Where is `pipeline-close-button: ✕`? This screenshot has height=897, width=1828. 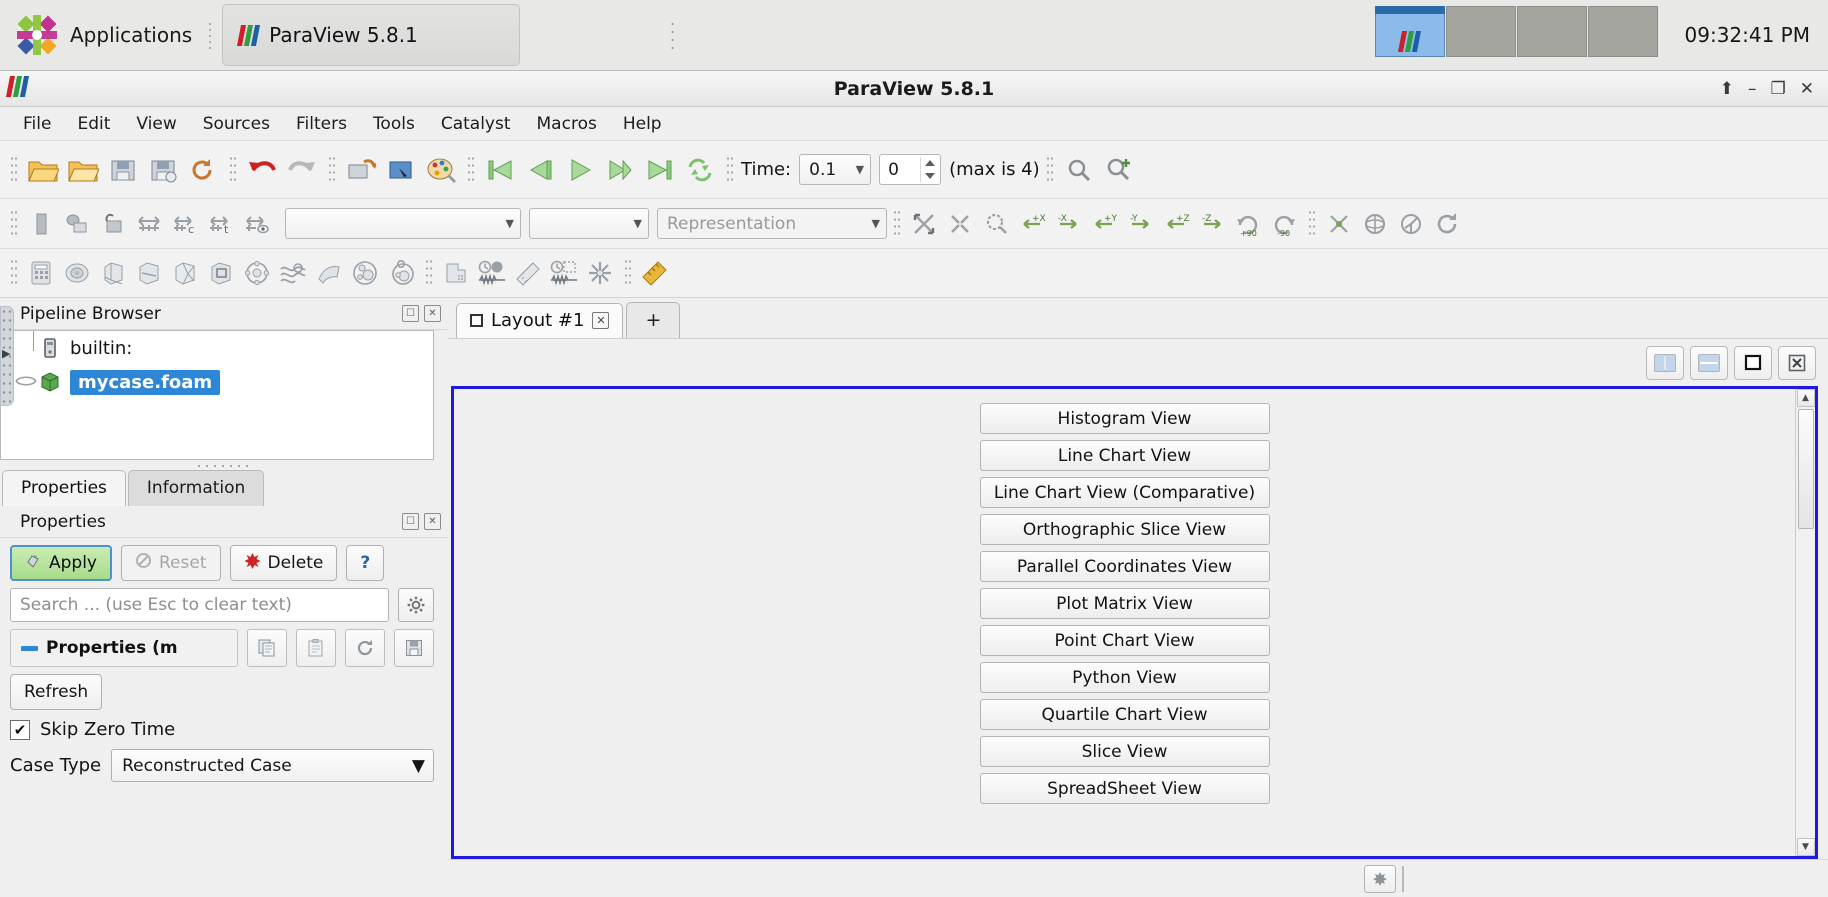 pipeline-close-button: ✕ is located at coordinates (432, 313).